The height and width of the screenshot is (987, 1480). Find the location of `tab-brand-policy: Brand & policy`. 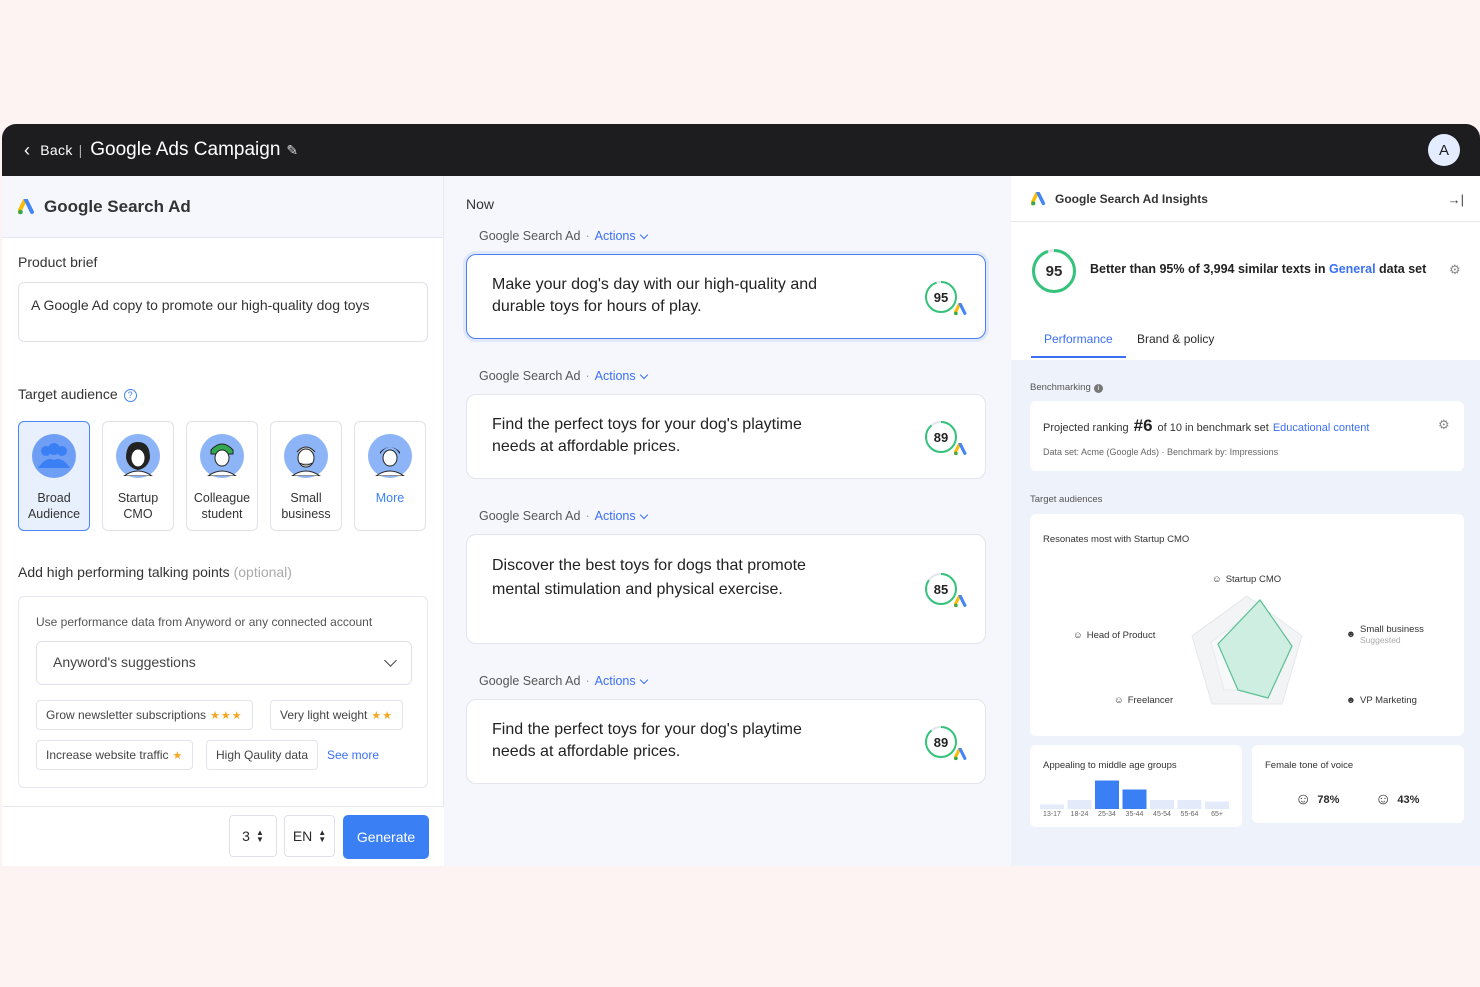

tab-brand-policy: Brand & policy is located at coordinates (1175, 344).